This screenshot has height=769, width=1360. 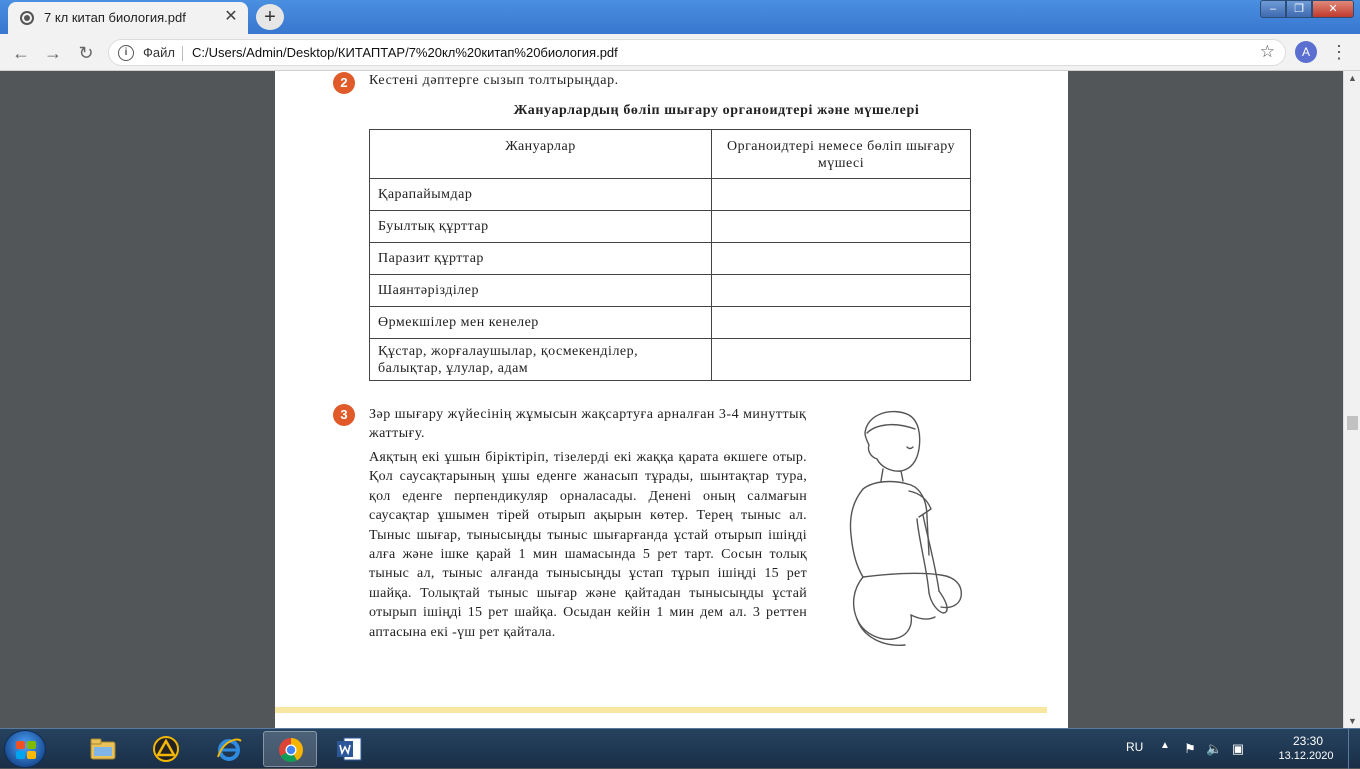 I want to click on animal-cell: Буылтық құрттар, so click(x=540, y=226).